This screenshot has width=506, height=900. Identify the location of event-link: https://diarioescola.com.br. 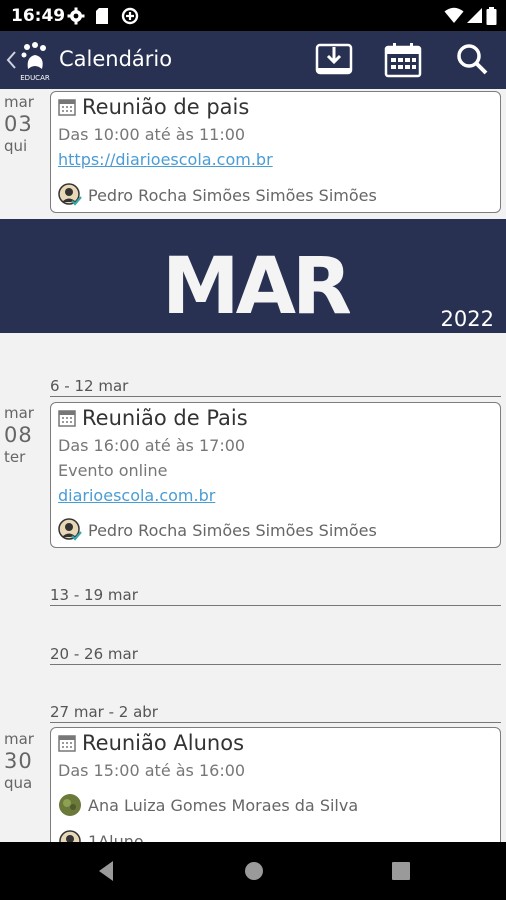
(165, 159).